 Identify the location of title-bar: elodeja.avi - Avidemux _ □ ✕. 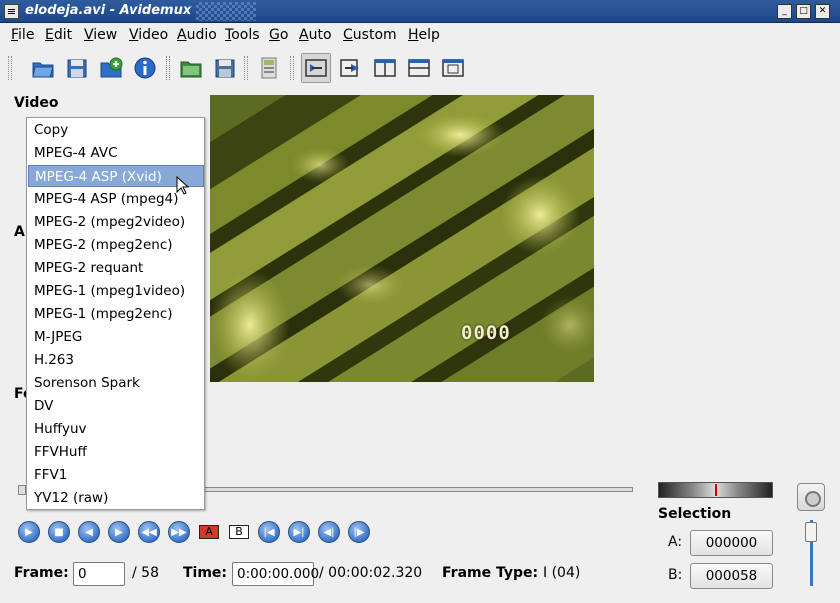
(420, 11).